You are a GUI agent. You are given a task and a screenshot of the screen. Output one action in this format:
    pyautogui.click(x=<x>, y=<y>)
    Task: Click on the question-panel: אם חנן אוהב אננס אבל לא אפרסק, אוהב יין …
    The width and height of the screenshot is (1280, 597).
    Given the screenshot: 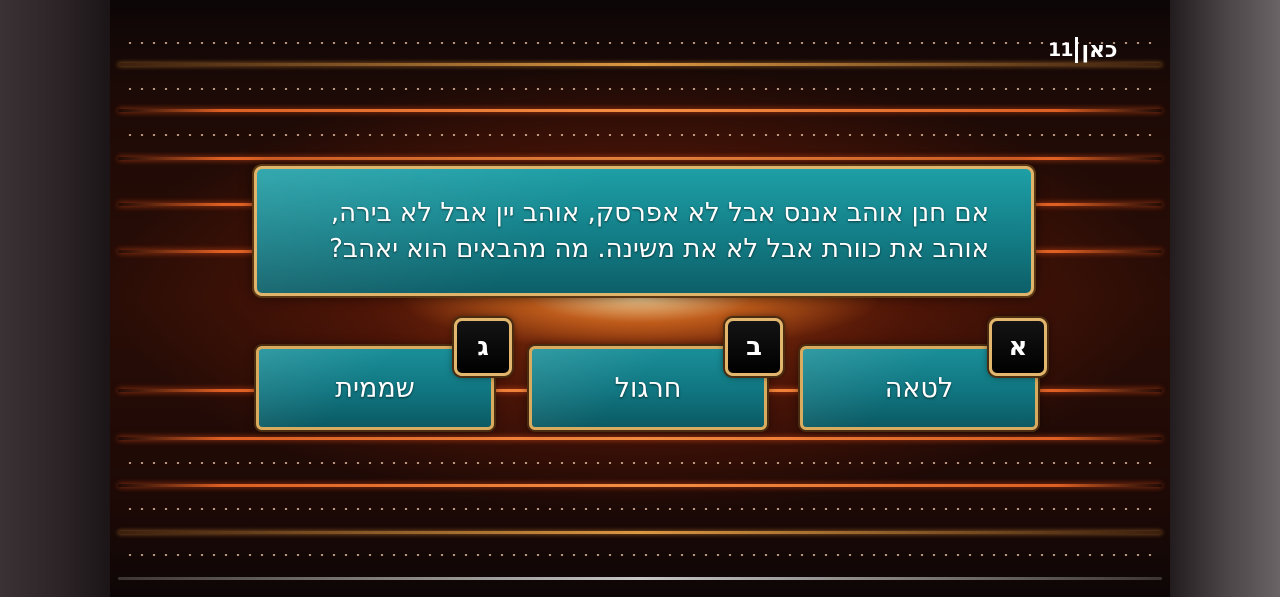 What is the action you would take?
    pyautogui.click(x=644, y=231)
    